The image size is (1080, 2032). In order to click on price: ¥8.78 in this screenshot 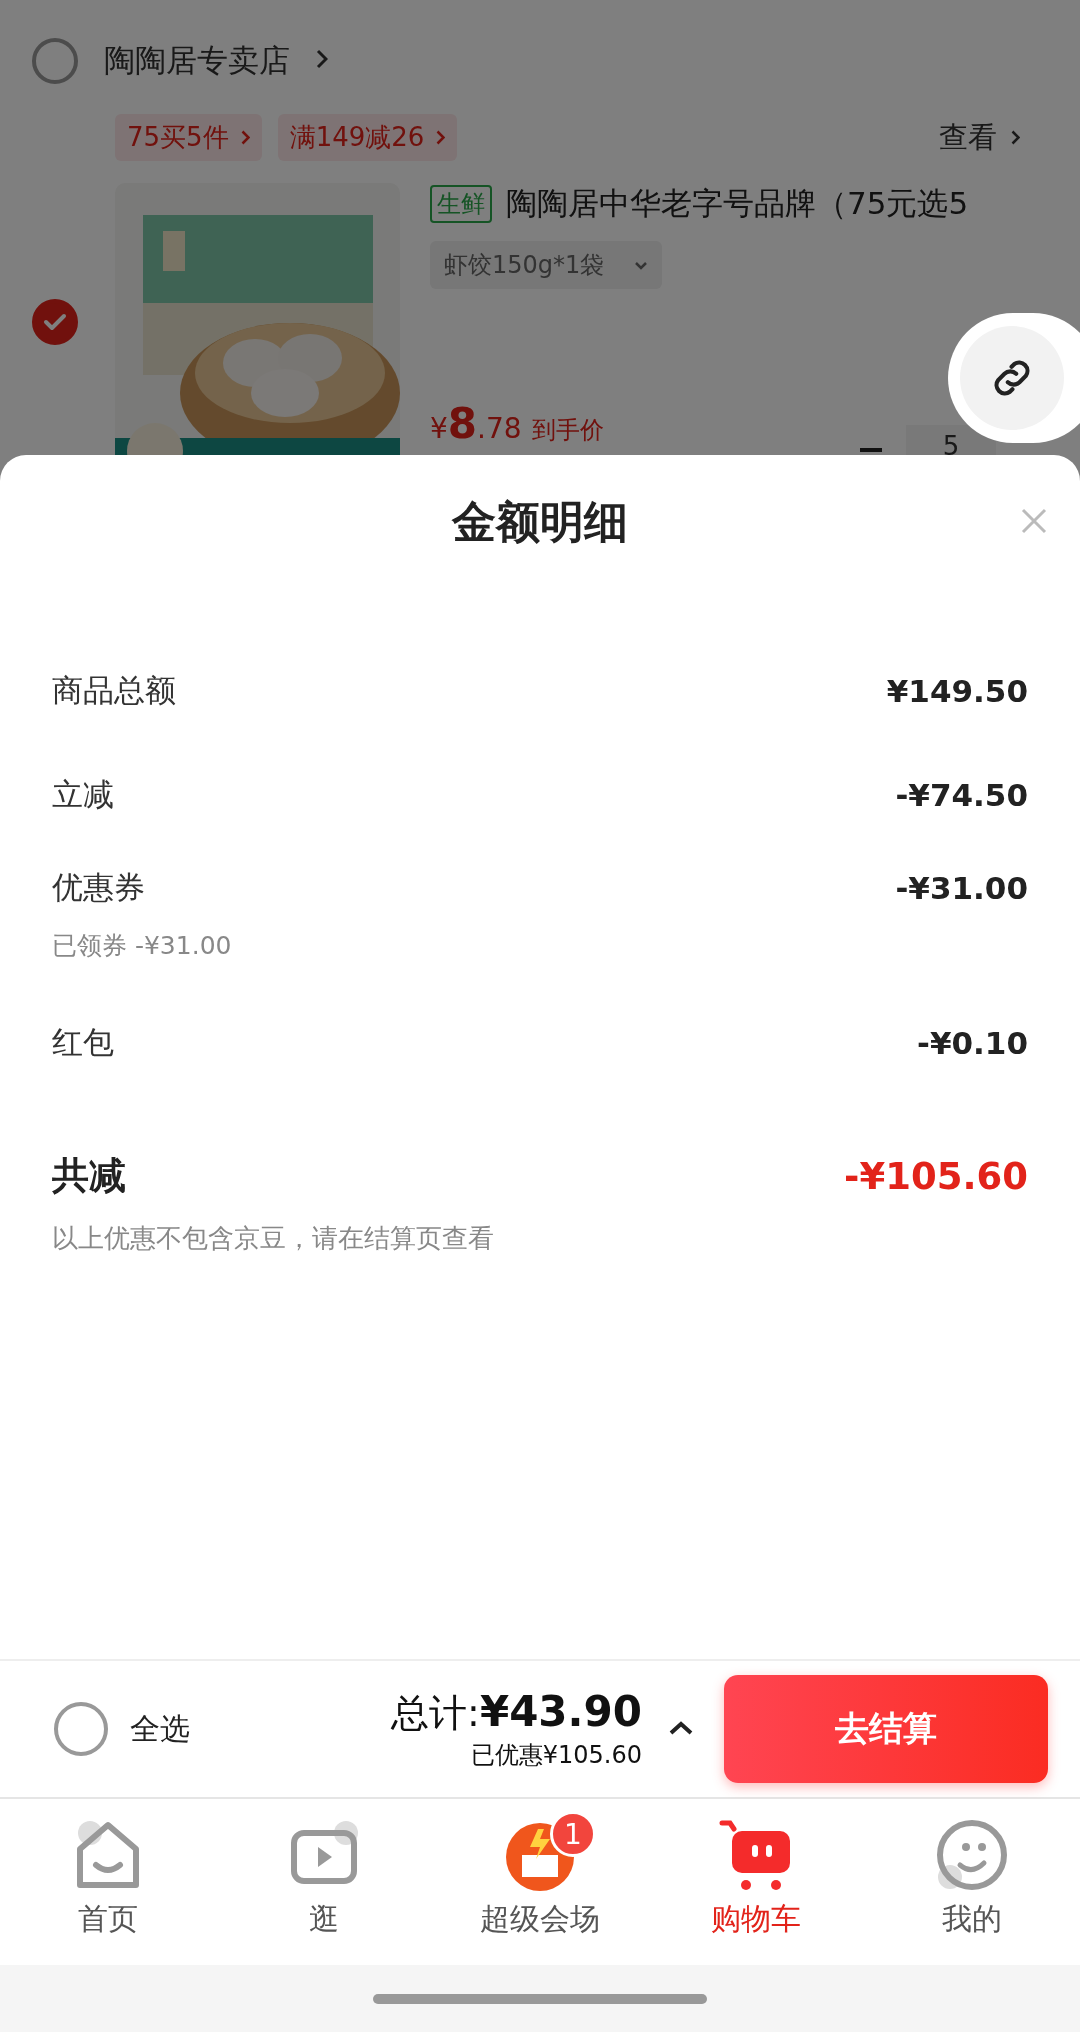, I will do `click(476, 423)`.